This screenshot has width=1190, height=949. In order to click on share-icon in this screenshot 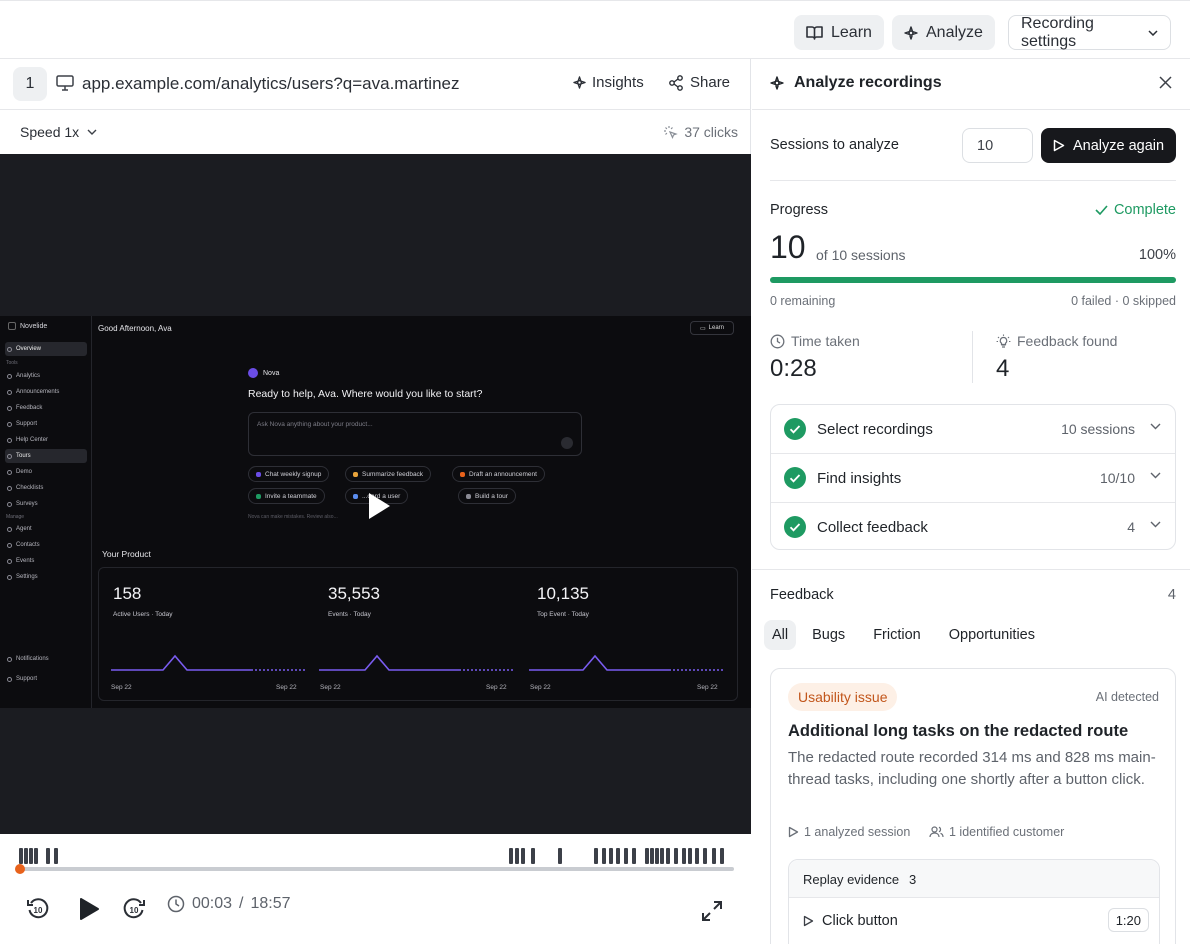, I will do `click(676, 82)`.